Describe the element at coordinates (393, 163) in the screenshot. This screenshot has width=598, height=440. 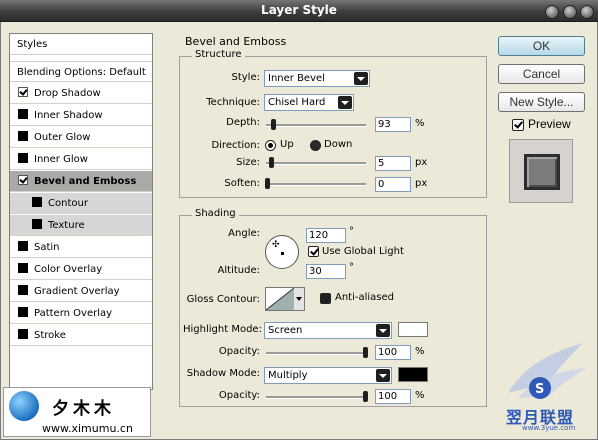
I see `size-input: 5` at that location.